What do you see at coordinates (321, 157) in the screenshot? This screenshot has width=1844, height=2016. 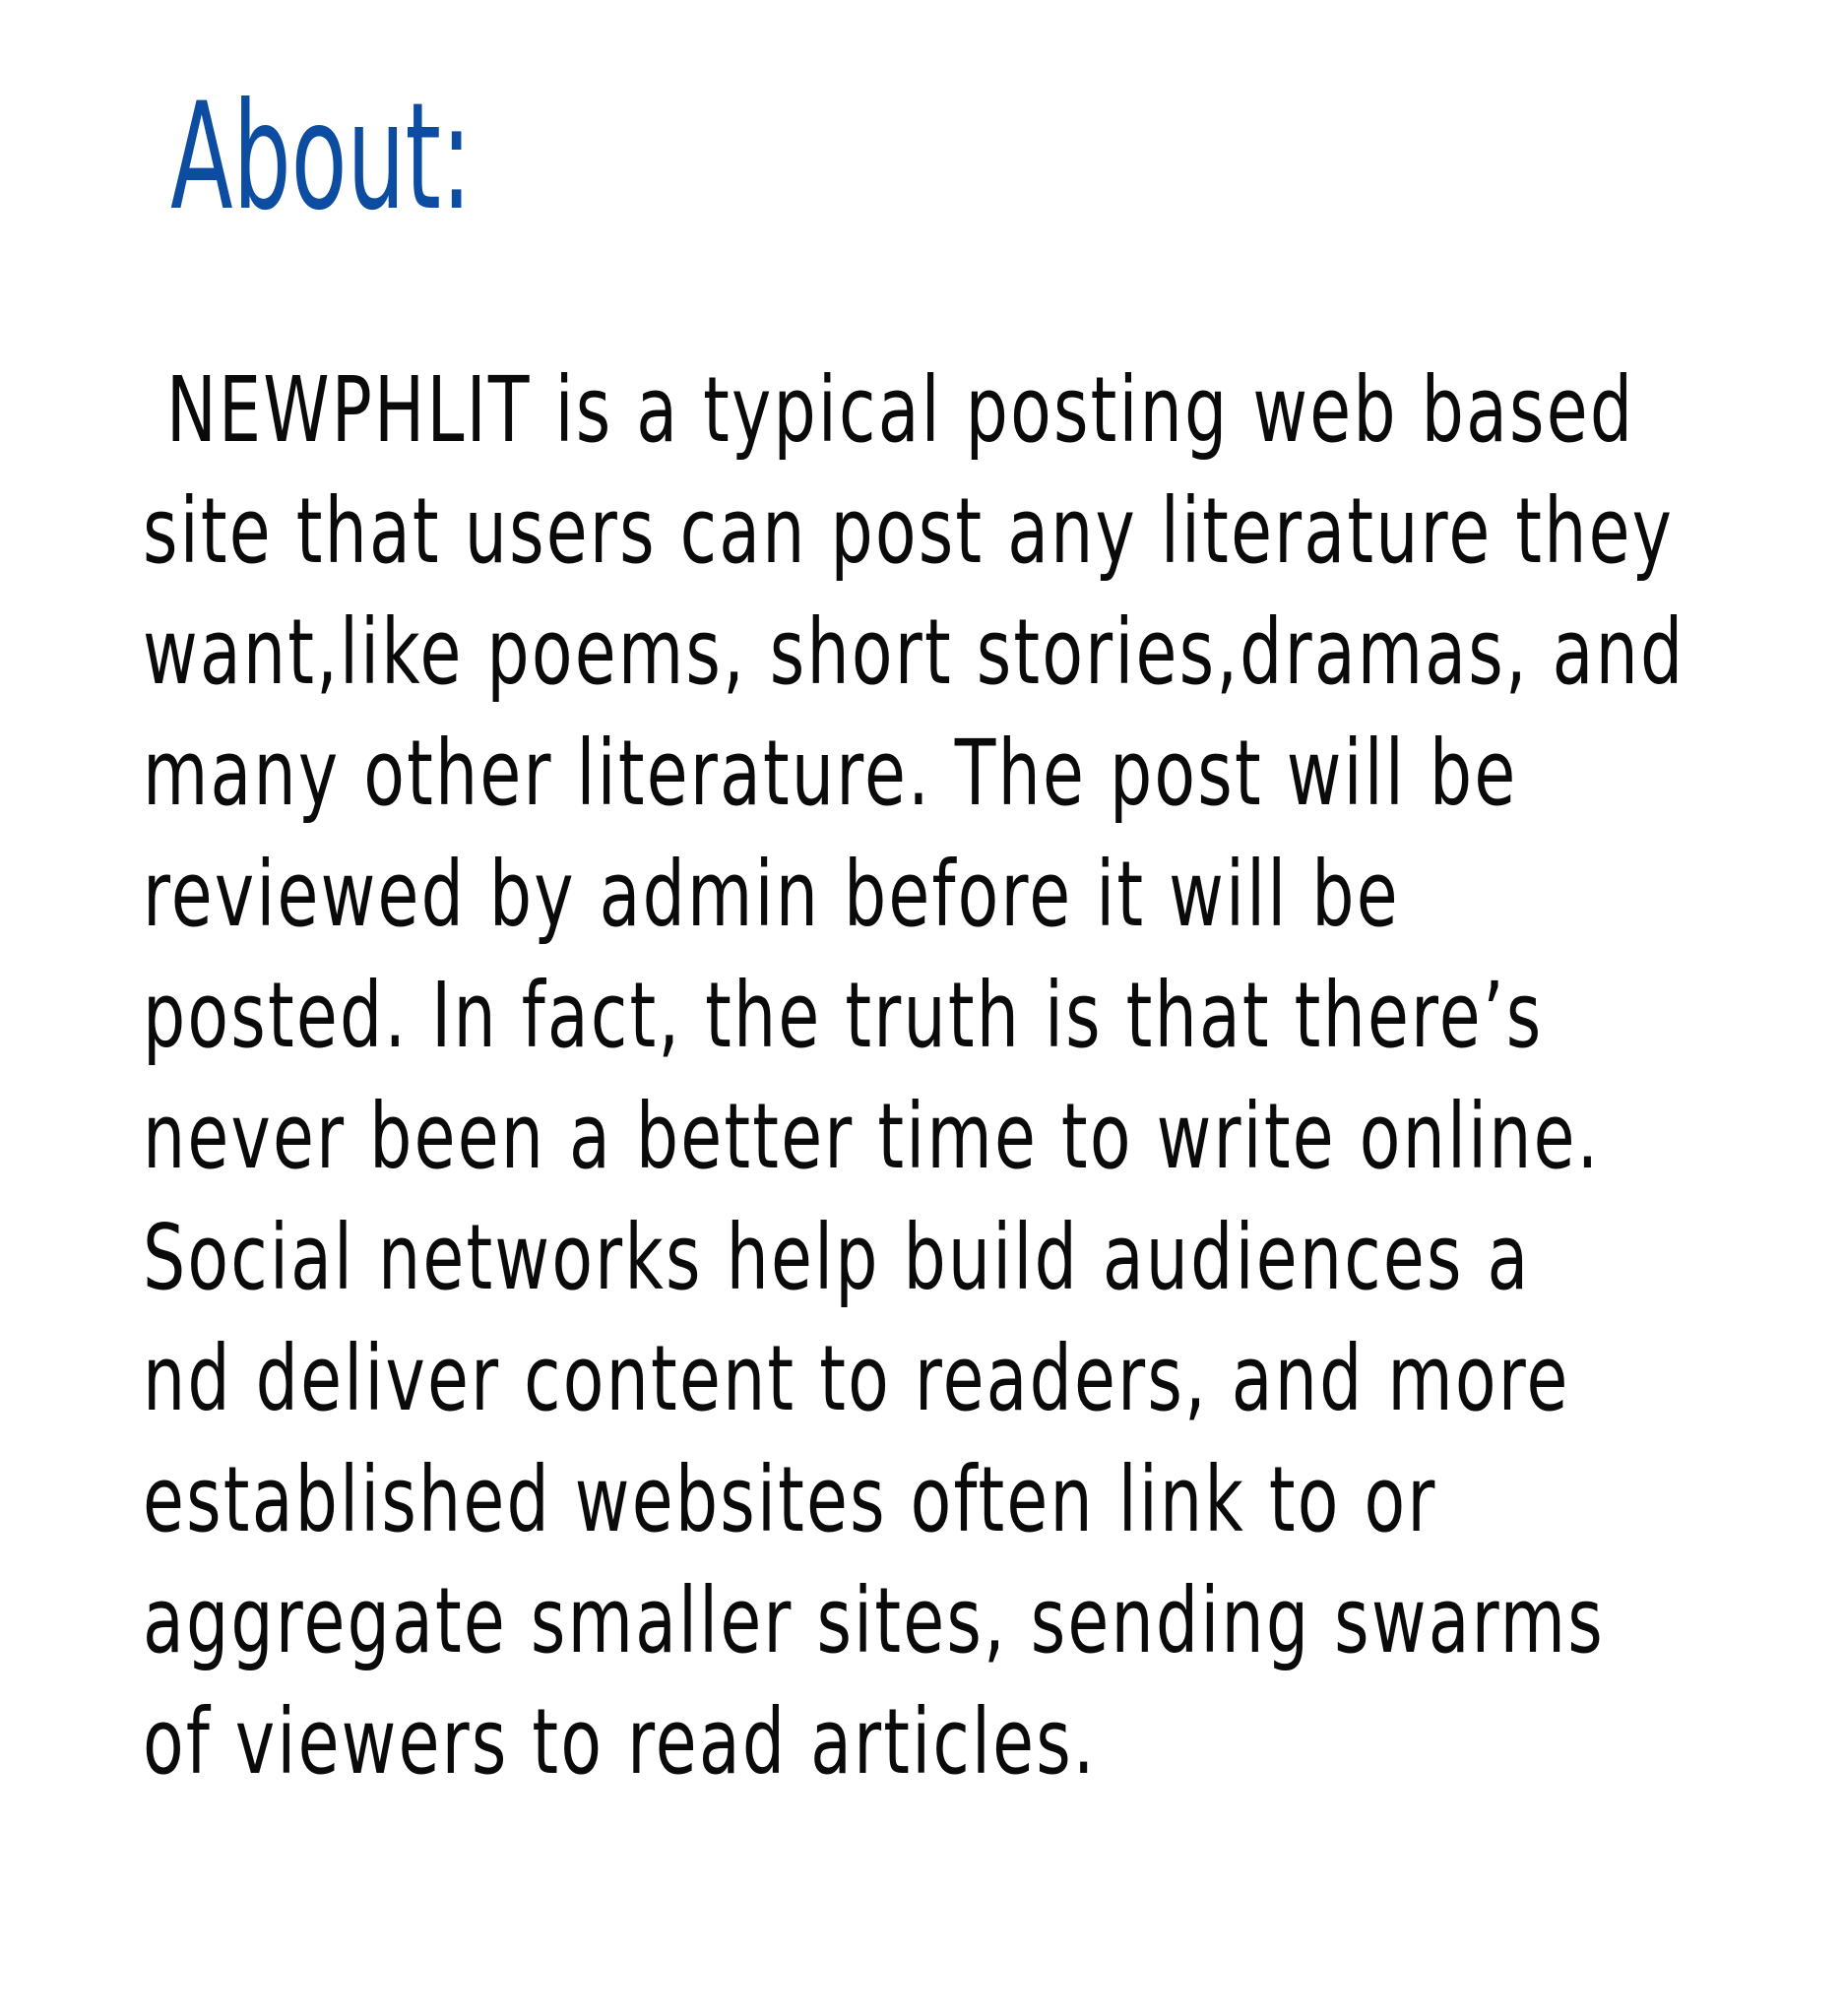 I see `page-title: About:` at bounding box center [321, 157].